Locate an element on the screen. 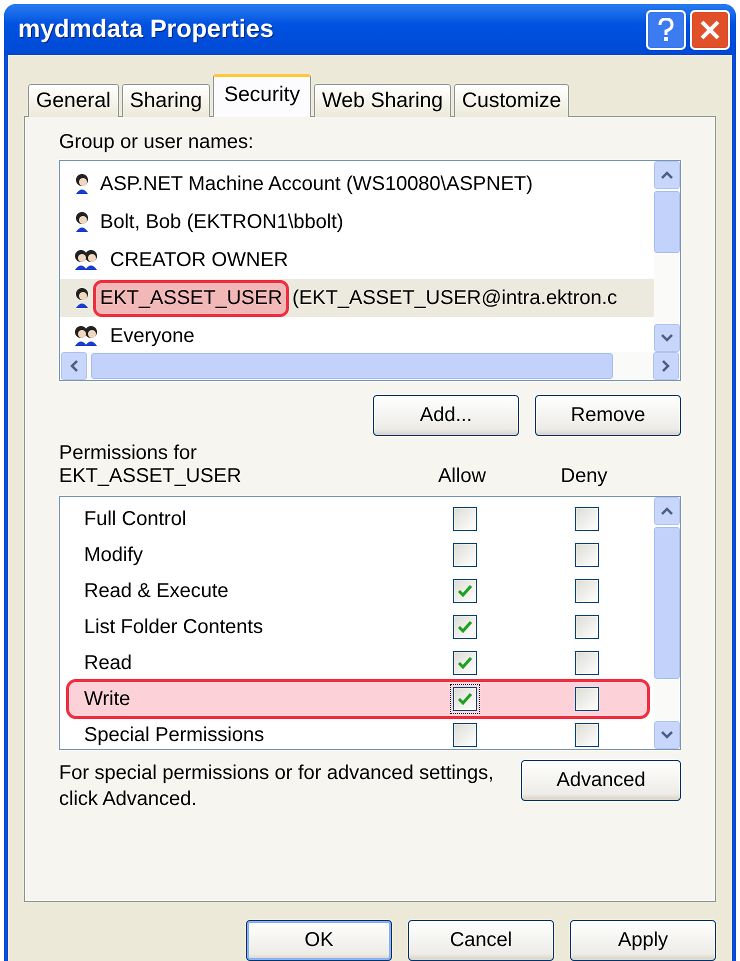  user-list-item: CREATOR OWNER is located at coordinates (357, 260).